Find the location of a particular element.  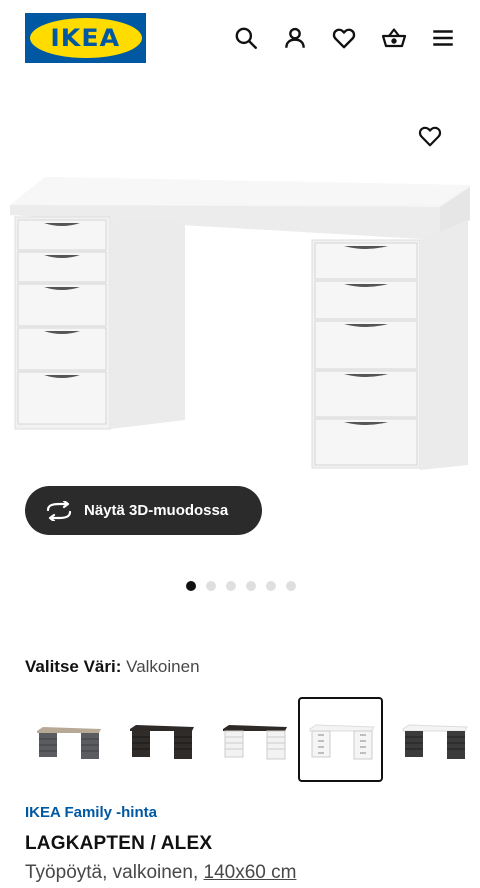

product-description: Työpöytä, valkoinen, 140x60 cm is located at coordinates (160, 873).